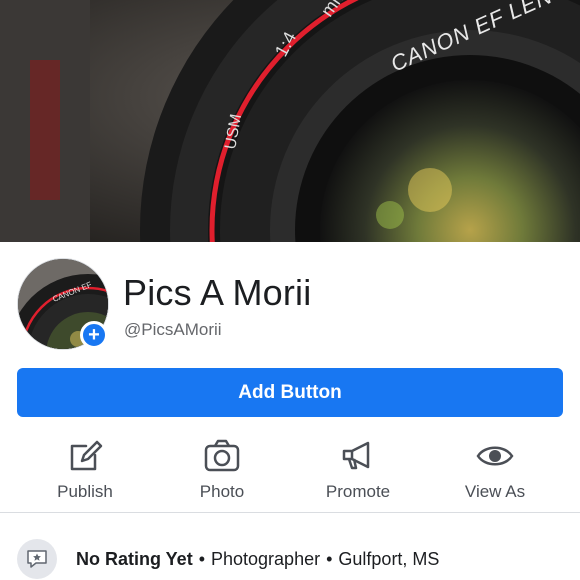  What do you see at coordinates (134, 559) in the screenshot?
I see `rating-text: No Rating Yet` at bounding box center [134, 559].